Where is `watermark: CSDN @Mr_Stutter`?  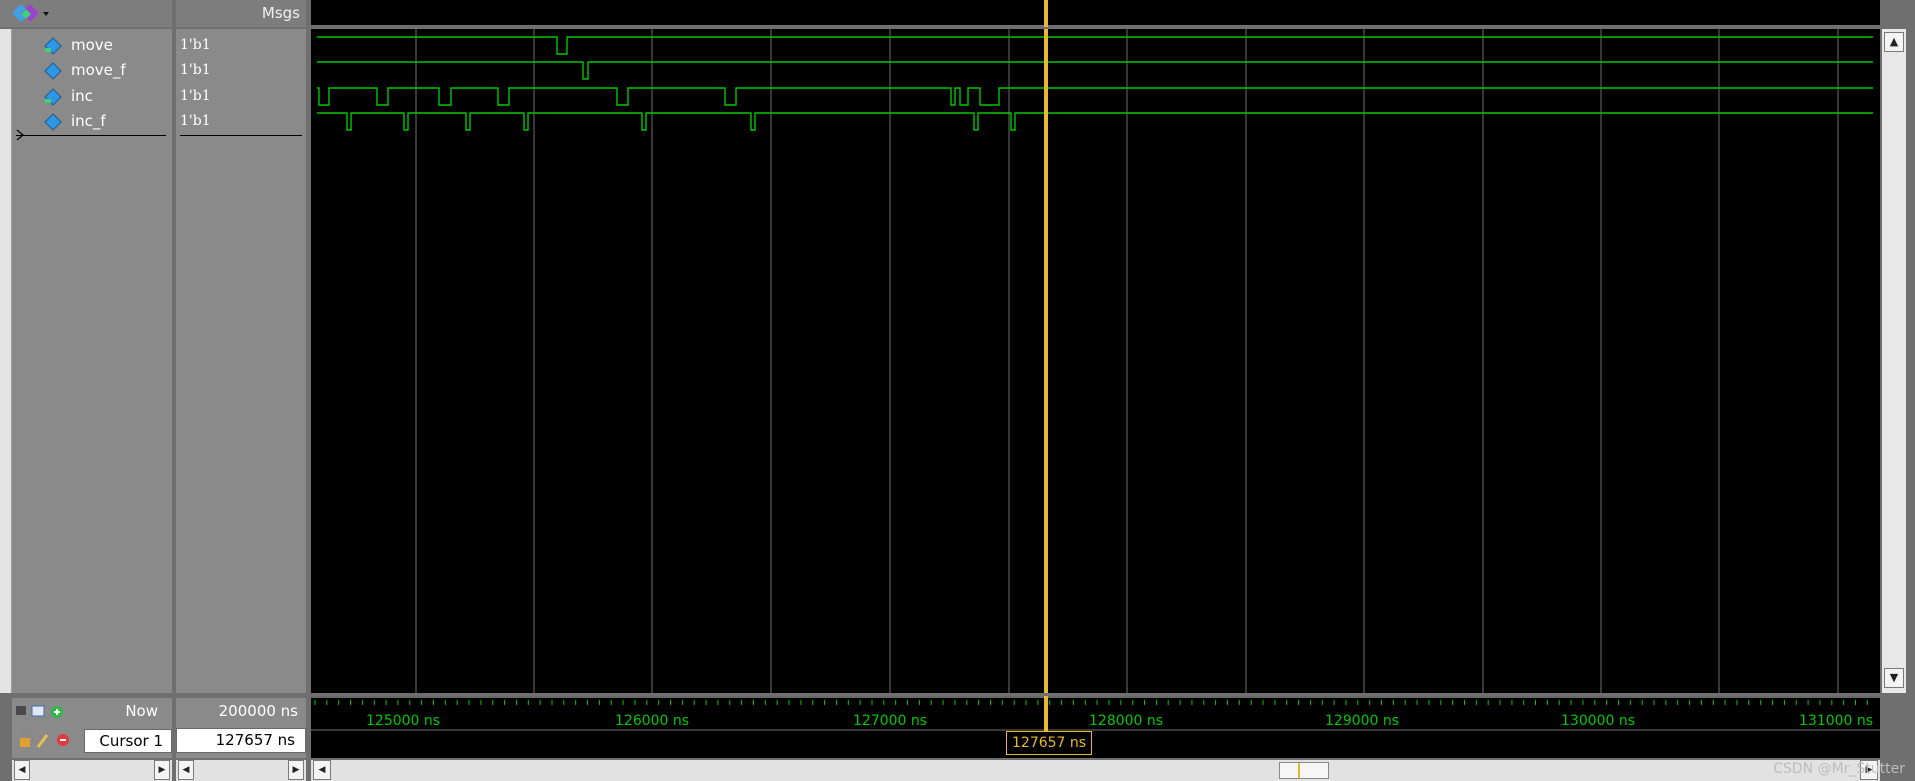 watermark: CSDN @Mr_Stutter is located at coordinates (1839, 769).